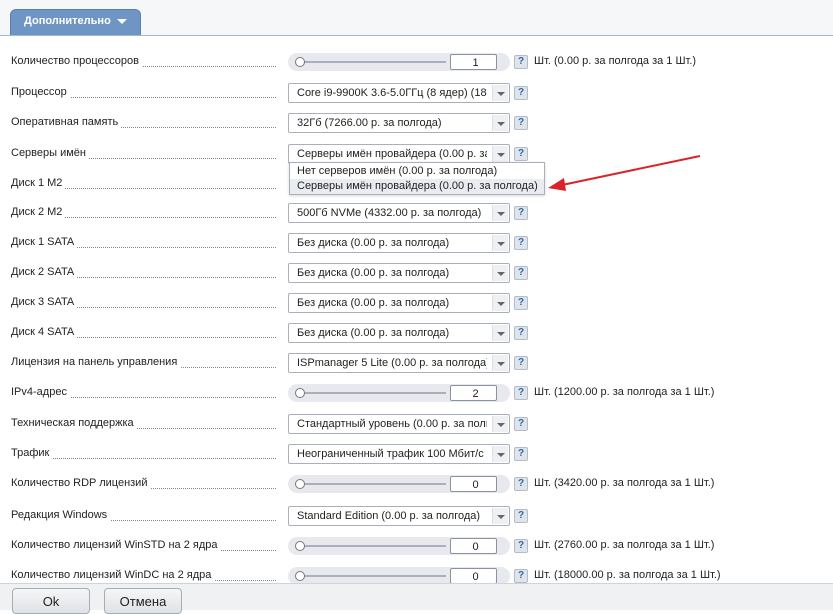 The image size is (833, 614). Describe the element at coordinates (50, 153) in the screenshot. I see `field-label: Серверы имён` at that location.